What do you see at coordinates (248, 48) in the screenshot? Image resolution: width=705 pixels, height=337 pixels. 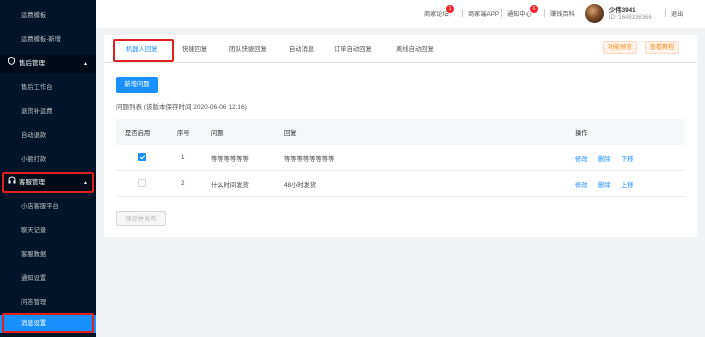 I see `tab-team-quick-reply: 团队快捷回复` at bounding box center [248, 48].